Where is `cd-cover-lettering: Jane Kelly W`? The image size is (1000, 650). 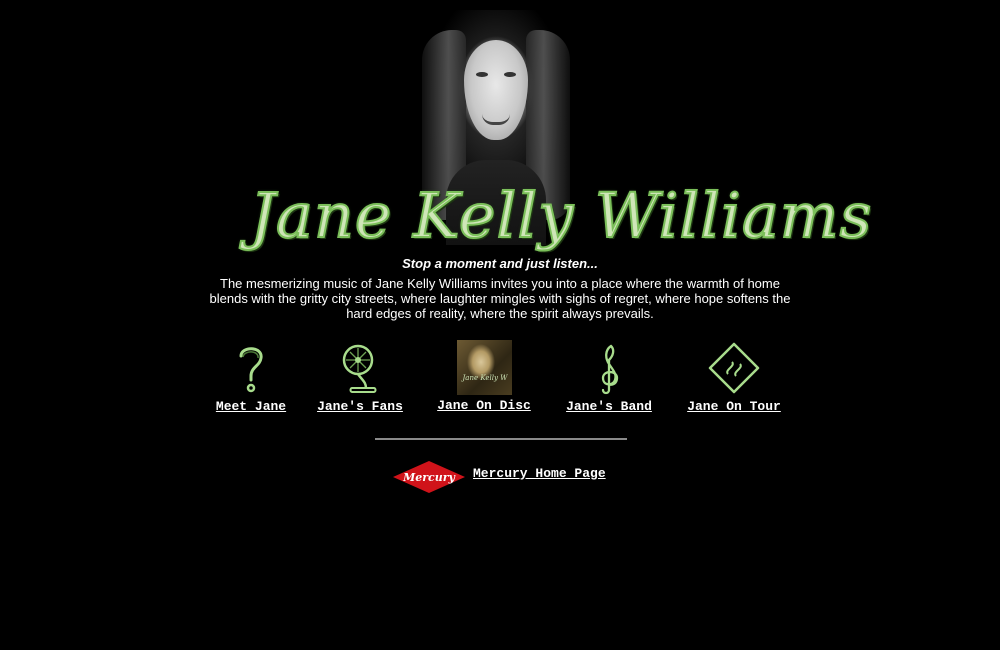 cd-cover-lettering: Jane Kelly W is located at coordinates (485, 378).